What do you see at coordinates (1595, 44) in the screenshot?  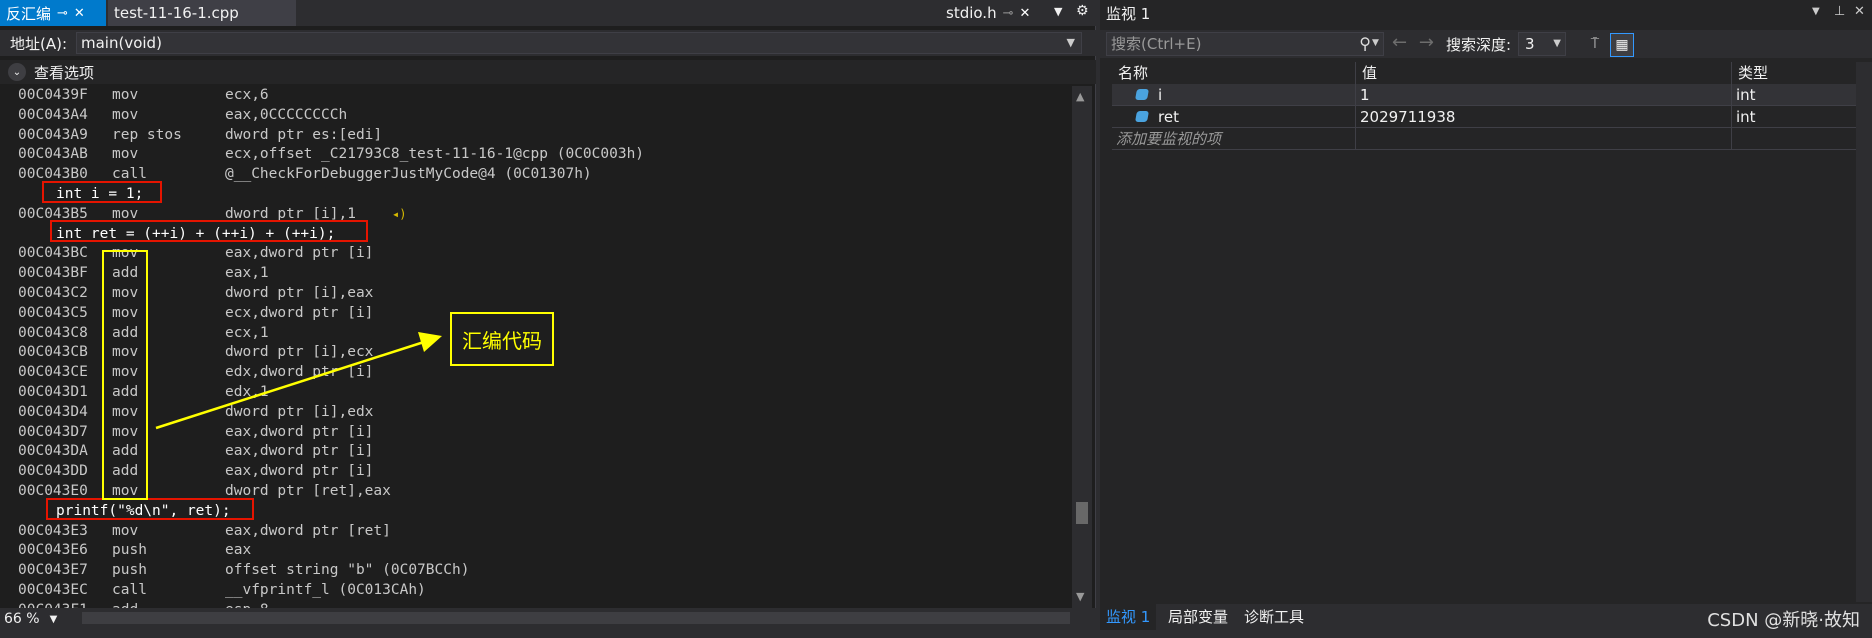 I see `pin-filter-icon: ⍑` at bounding box center [1595, 44].